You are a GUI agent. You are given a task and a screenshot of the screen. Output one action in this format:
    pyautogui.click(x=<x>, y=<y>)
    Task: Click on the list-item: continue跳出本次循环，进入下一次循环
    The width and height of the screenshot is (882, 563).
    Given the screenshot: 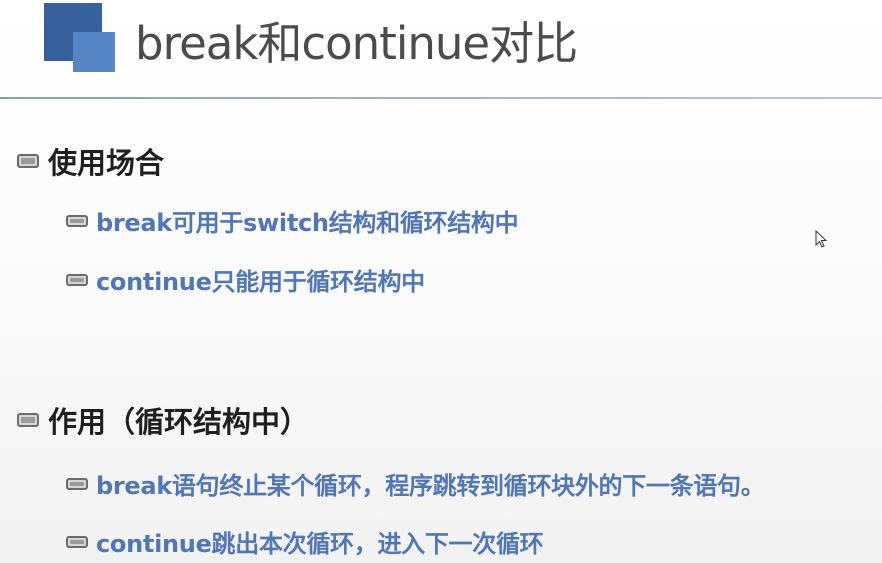 What is the action you would take?
    pyautogui.click(x=305, y=541)
    